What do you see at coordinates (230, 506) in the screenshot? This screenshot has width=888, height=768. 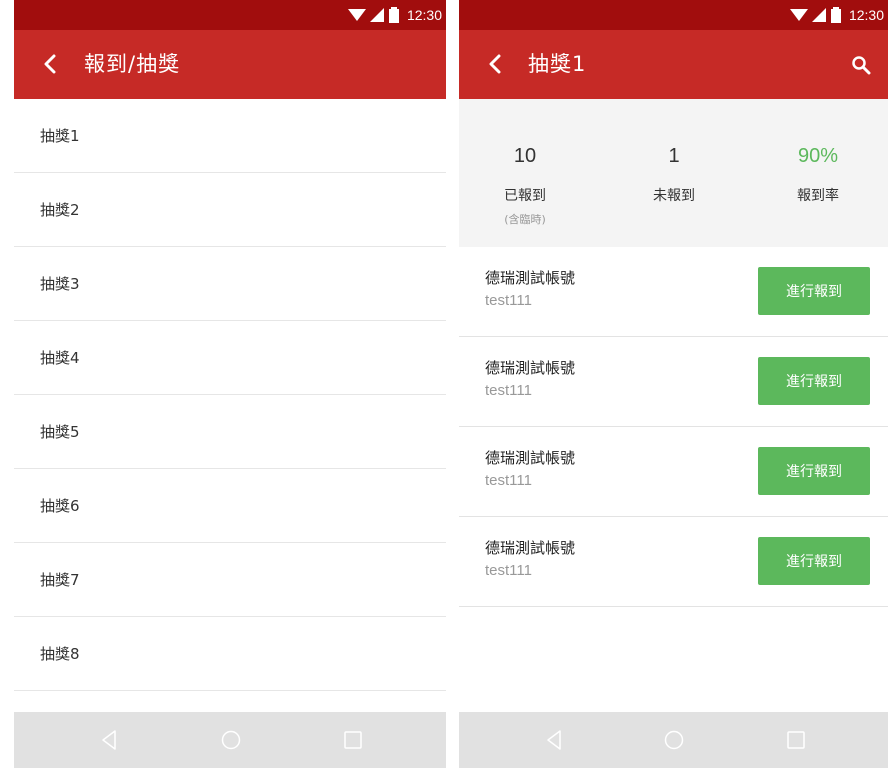 I see `list-item-lottery-6: 抽獎6` at bounding box center [230, 506].